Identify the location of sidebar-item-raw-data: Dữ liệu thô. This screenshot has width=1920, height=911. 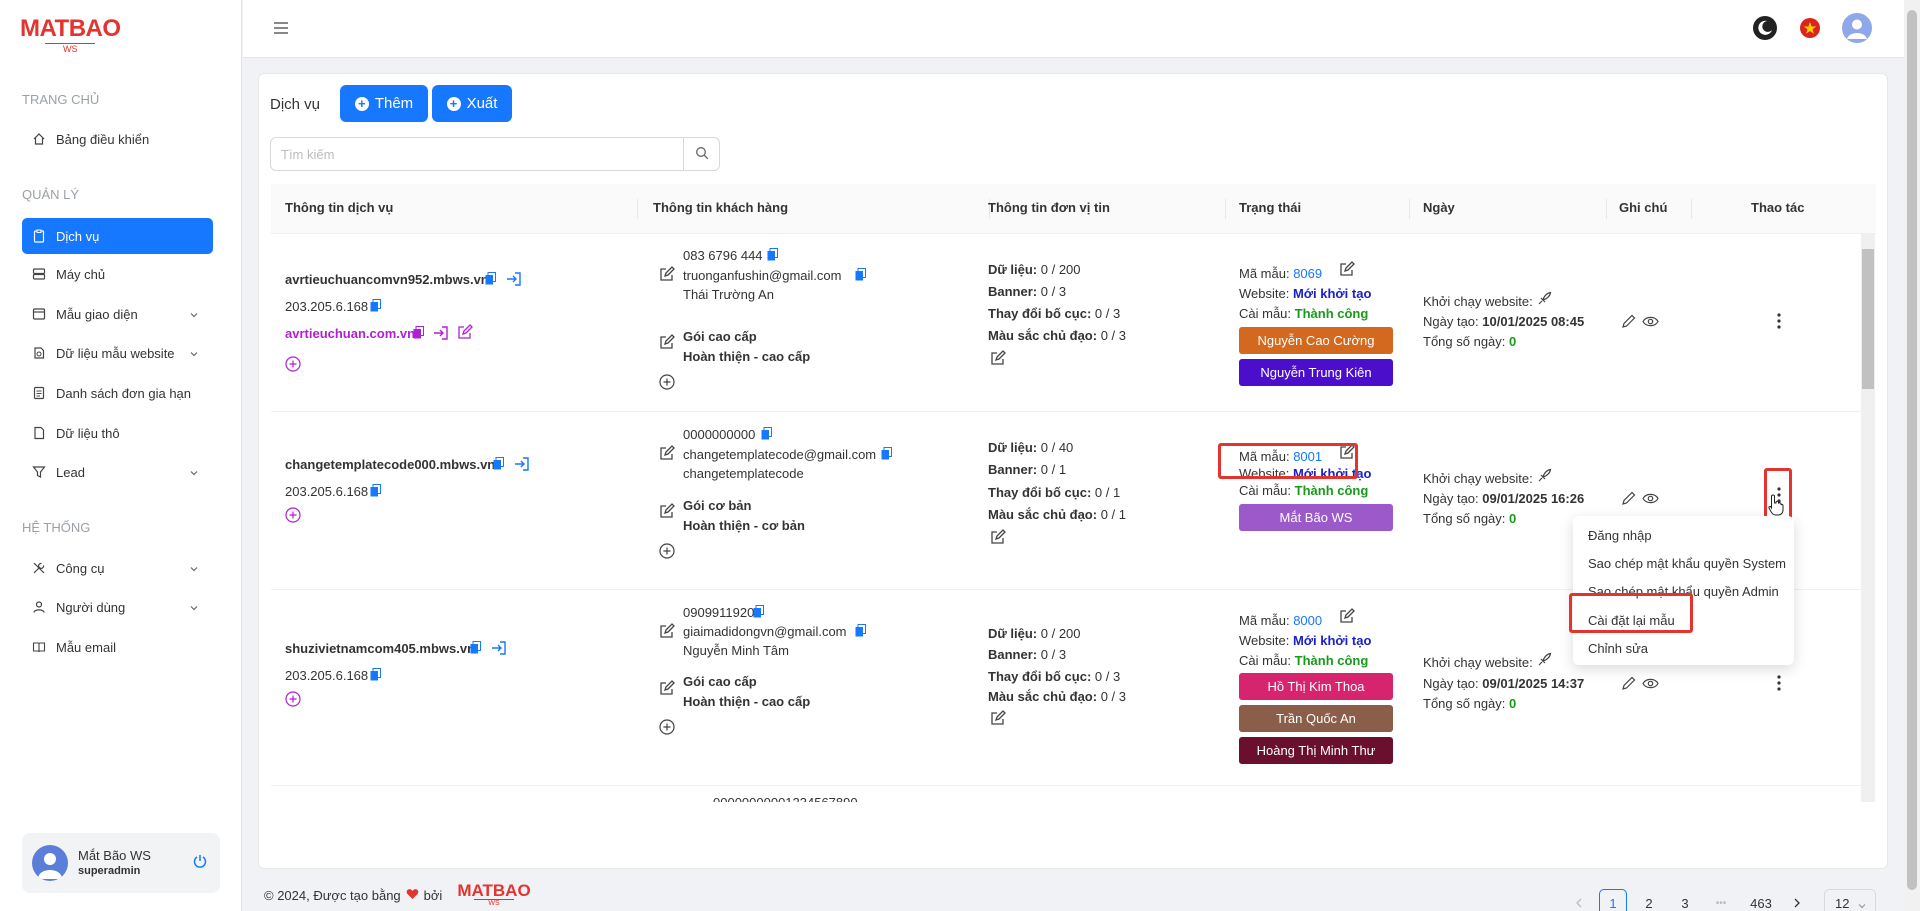
(117, 433).